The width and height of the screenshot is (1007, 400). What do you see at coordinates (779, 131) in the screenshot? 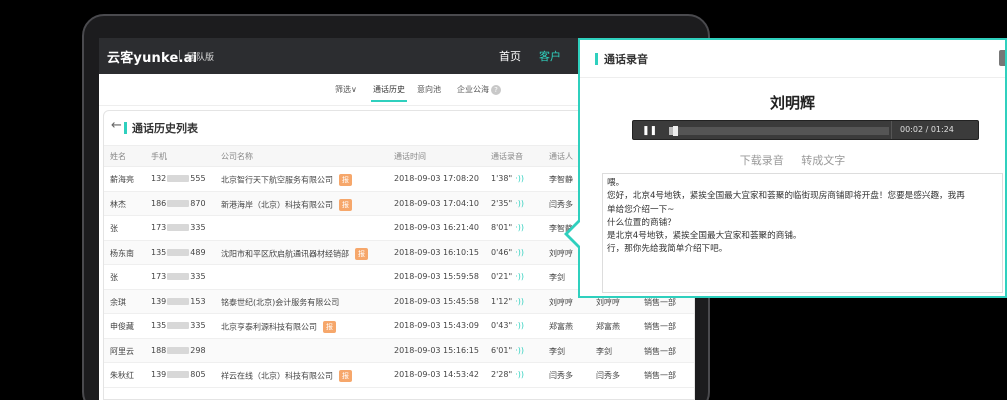
I see `audio-progress-track` at bounding box center [779, 131].